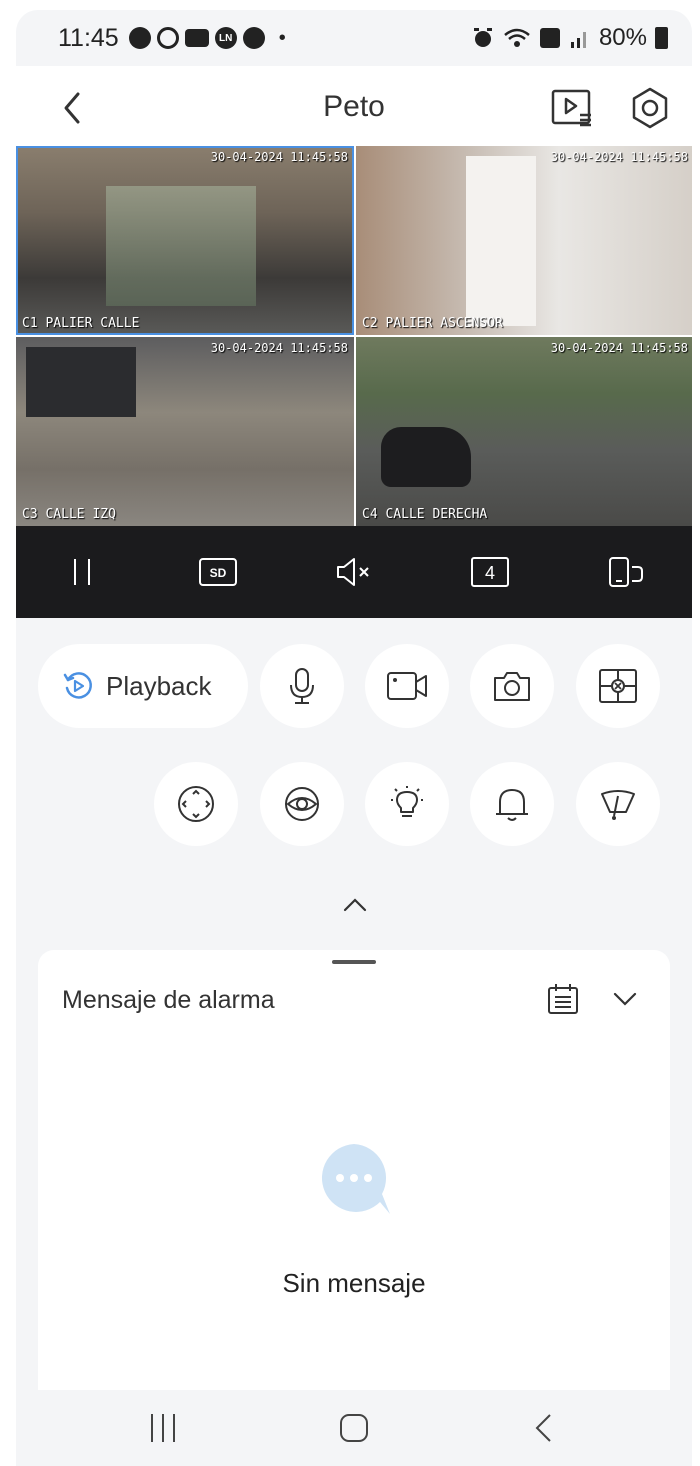 This screenshot has height=1466, width=700. I want to click on cloud-icon, so click(167, 38).